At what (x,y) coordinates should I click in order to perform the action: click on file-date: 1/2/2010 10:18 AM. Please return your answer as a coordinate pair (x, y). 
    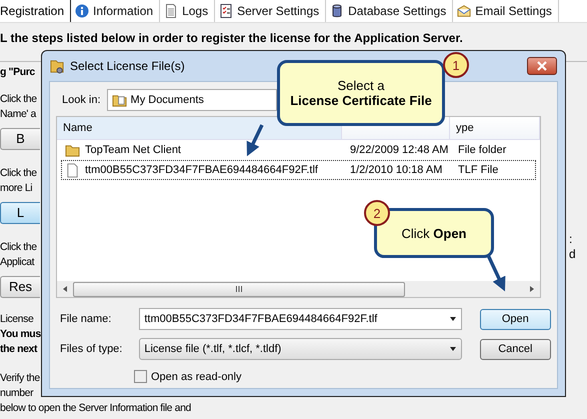
    Looking at the image, I should click on (396, 170).